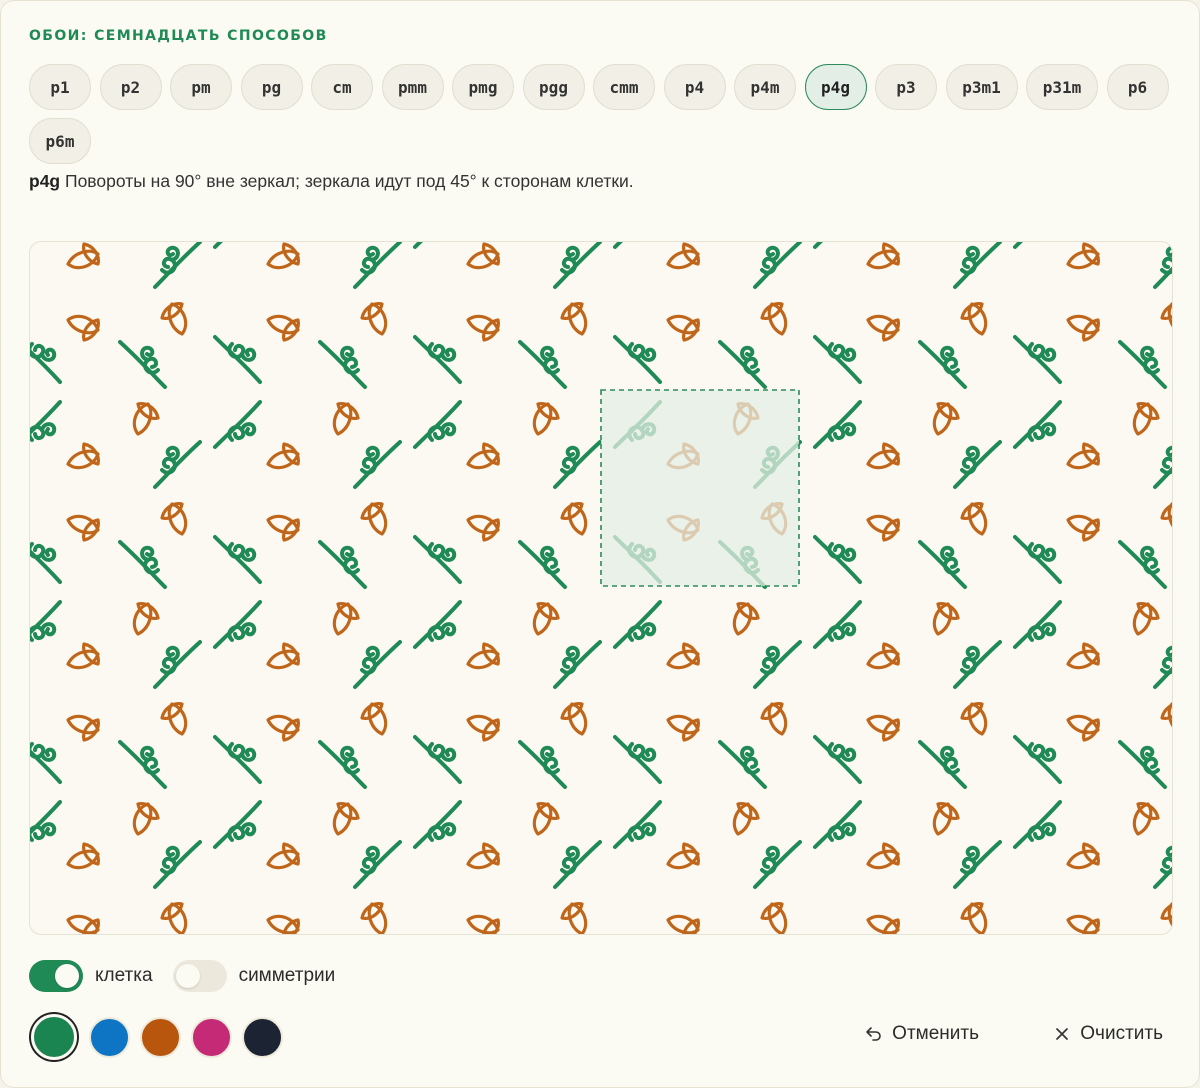 The height and width of the screenshot is (1088, 1200). I want to click on group-chip-pmm: pmm, so click(412, 87).